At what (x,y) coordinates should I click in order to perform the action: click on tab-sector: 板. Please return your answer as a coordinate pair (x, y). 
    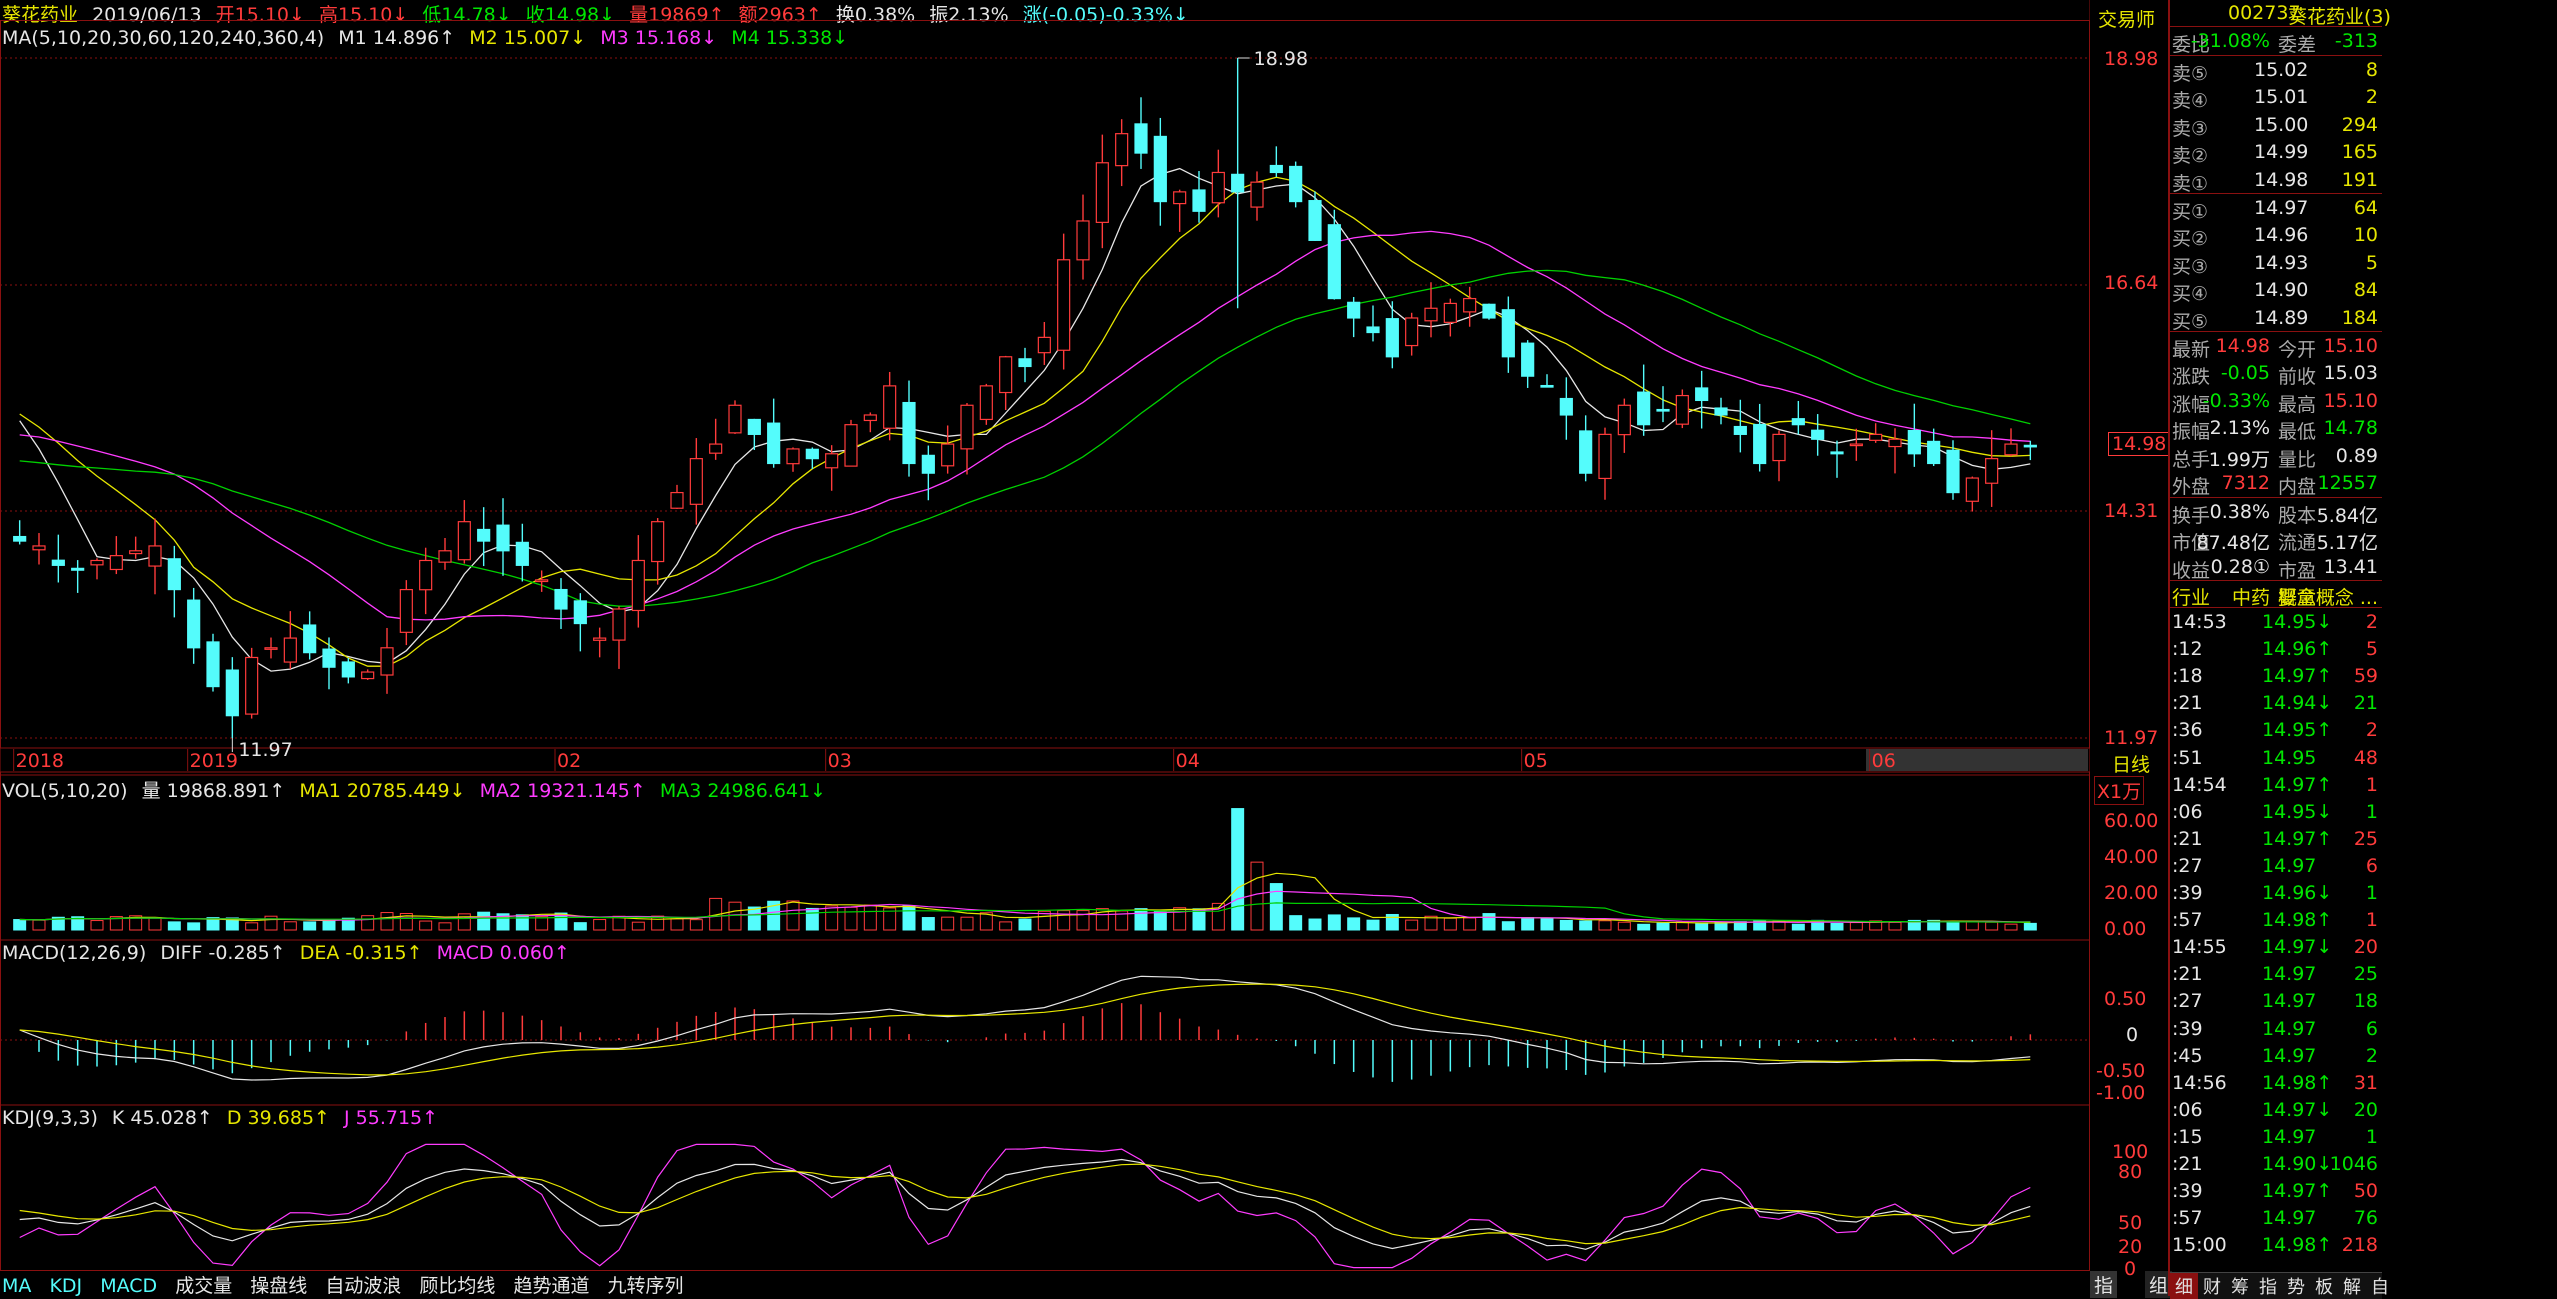
    Looking at the image, I should click on (2324, 1286).